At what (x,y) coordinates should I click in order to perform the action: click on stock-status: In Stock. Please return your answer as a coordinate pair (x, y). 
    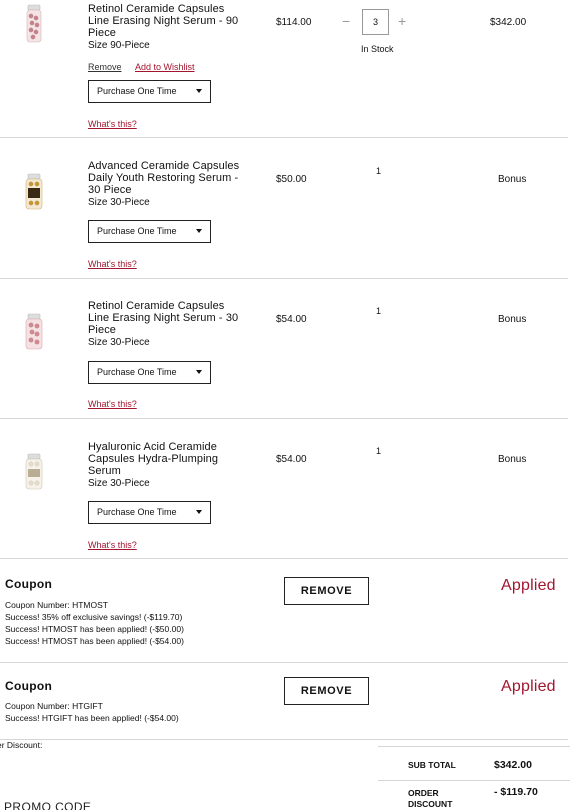
    Looking at the image, I should click on (377, 49).